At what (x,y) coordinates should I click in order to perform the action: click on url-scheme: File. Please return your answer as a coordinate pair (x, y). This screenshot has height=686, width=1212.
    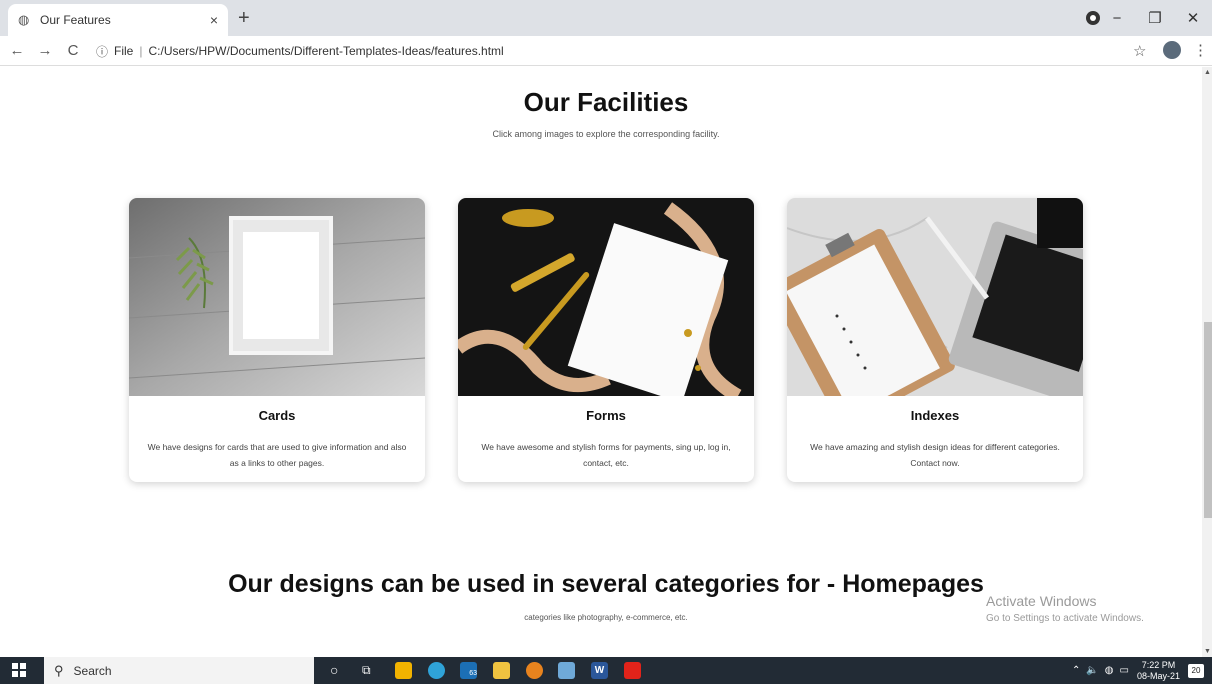
    Looking at the image, I should click on (124, 51).